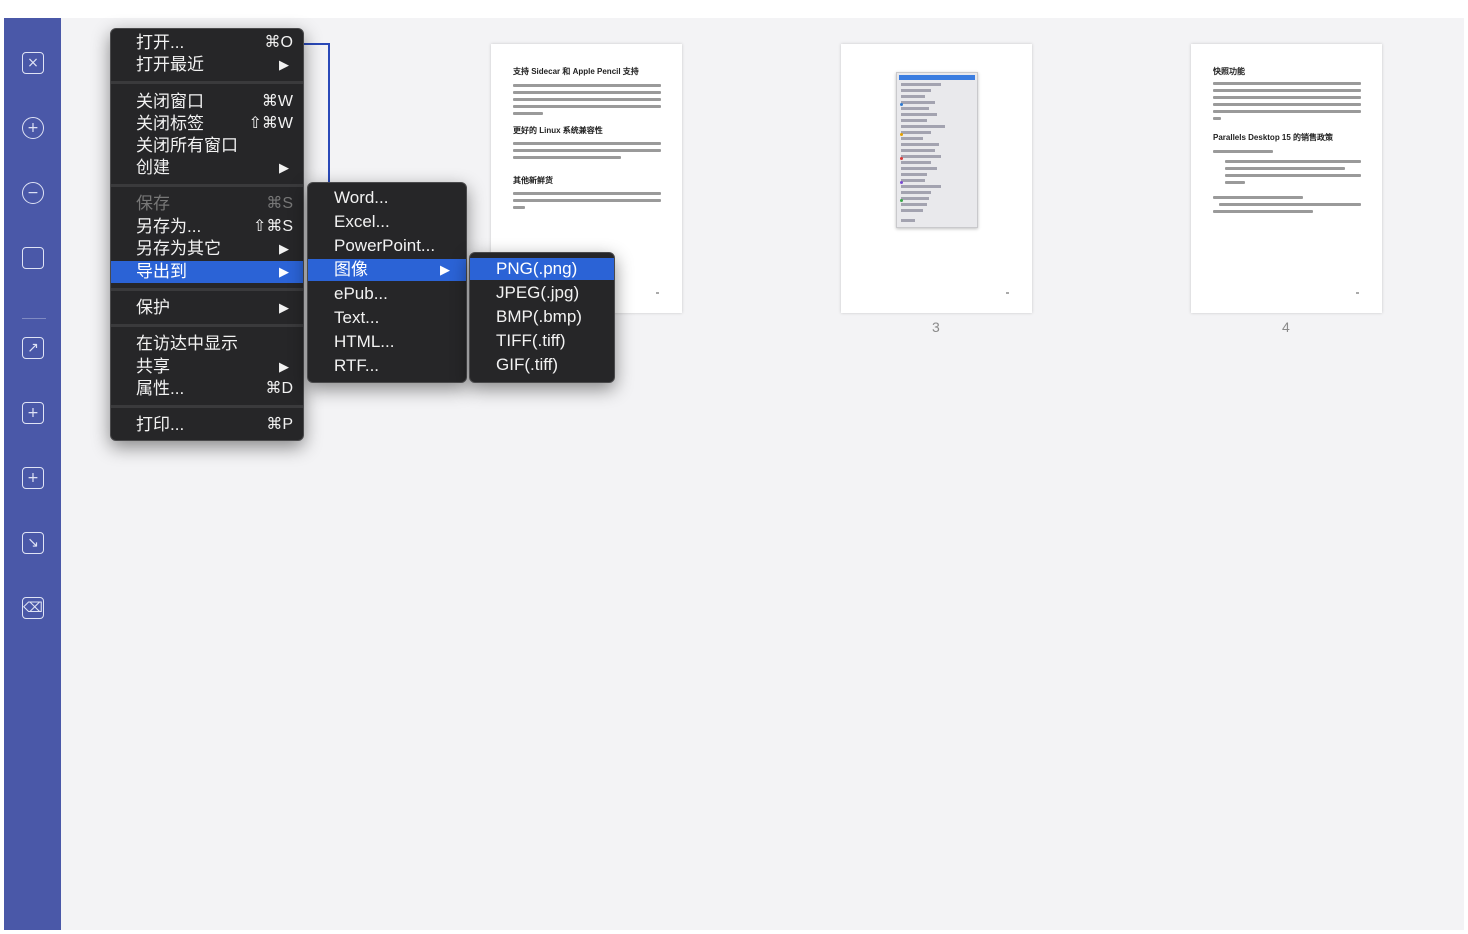  Describe the element at coordinates (542, 293) in the screenshot. I see `menu-item-jpeg: JPEG(.jpg)` at that location.